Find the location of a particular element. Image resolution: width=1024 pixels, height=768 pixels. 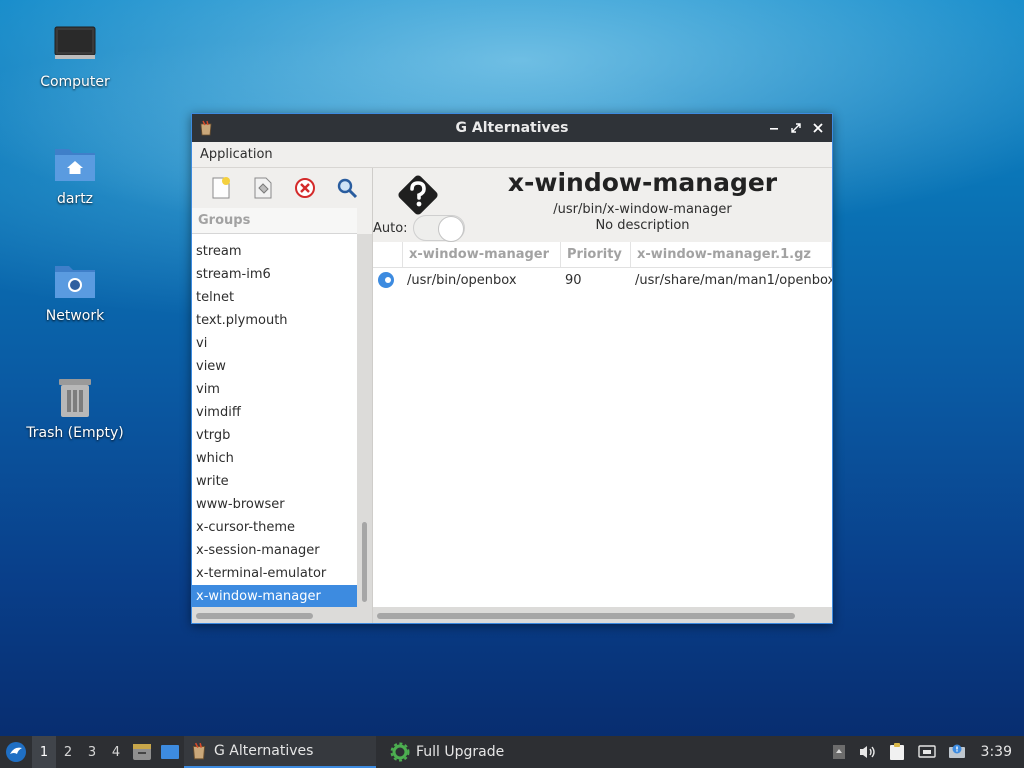

workspace-1: 1 is located at coordinates (44, 752).